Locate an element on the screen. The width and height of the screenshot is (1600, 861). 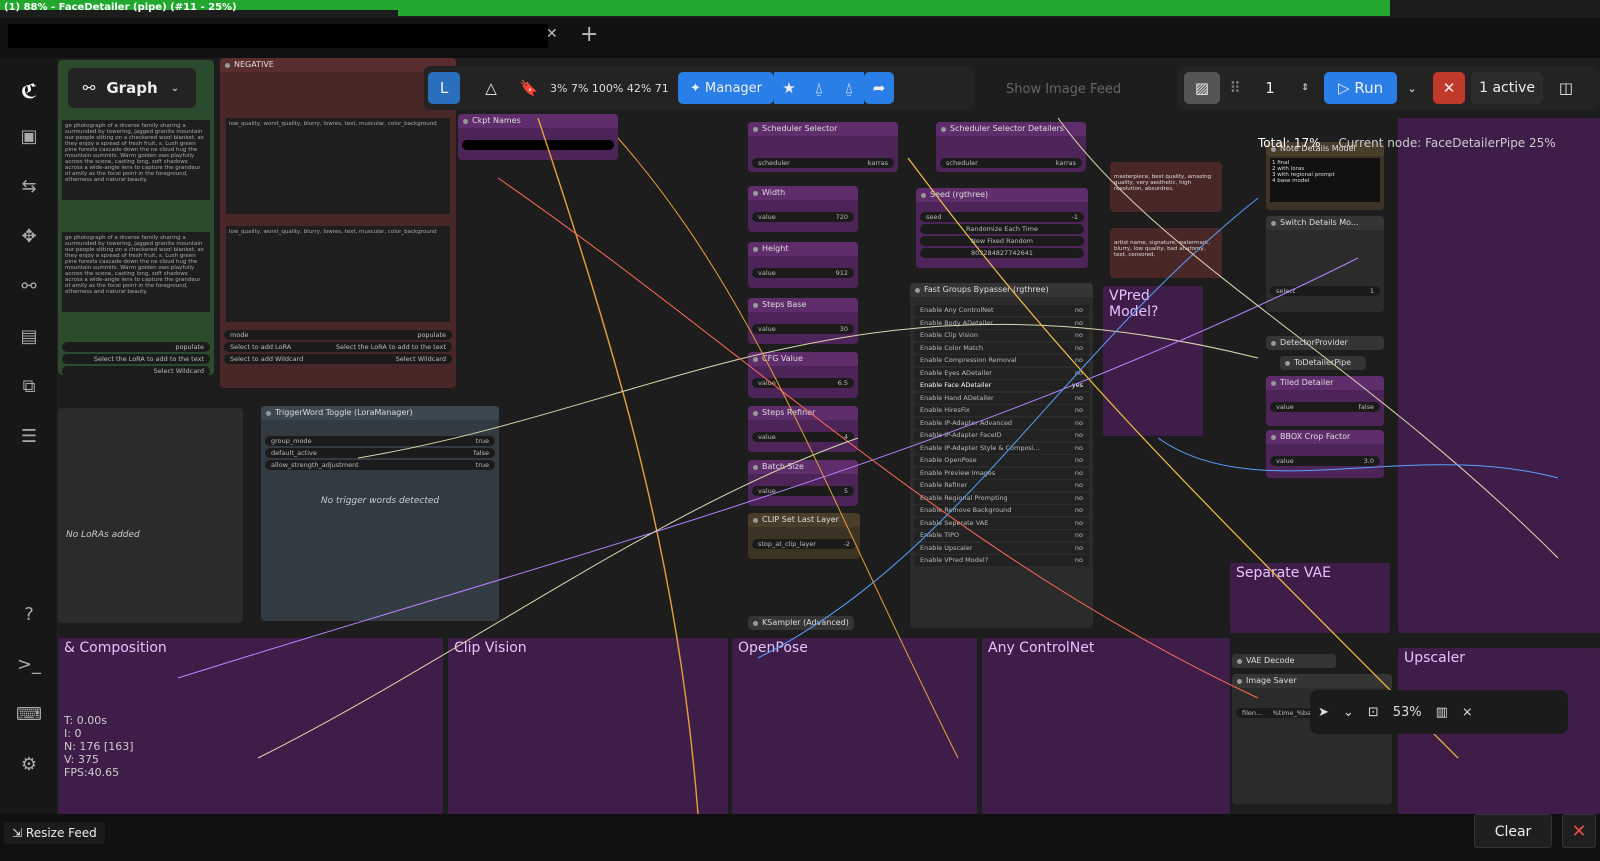
default-active-widget: default_active false is located at coordinates (380, 453).